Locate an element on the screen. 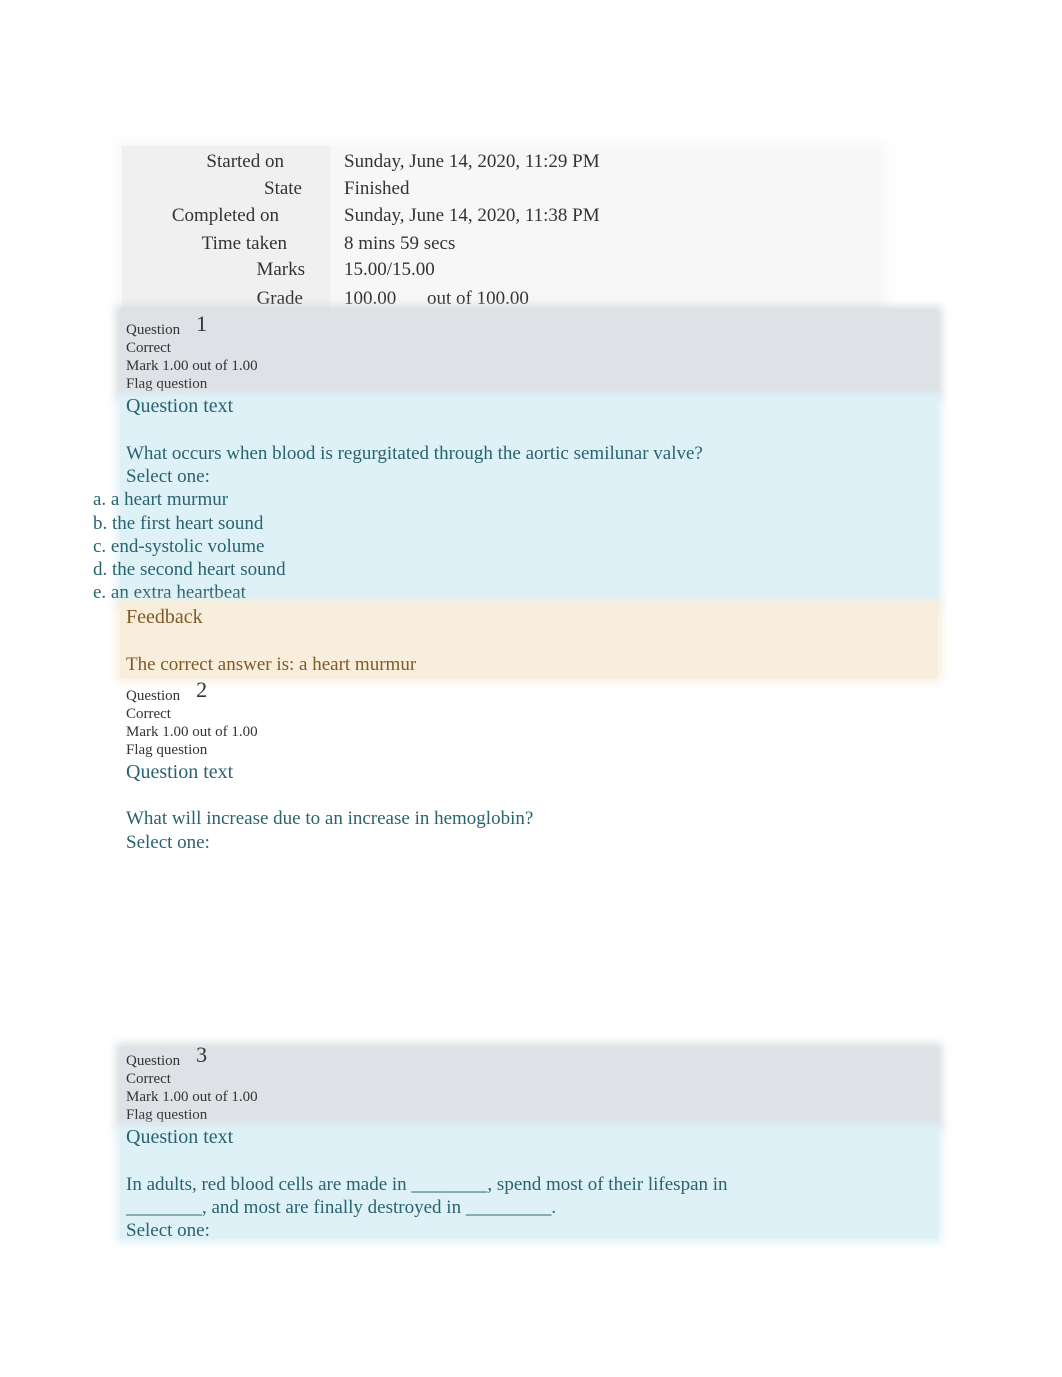  summary-value: 15.00/15.00 is located at coordinates (389, 269).